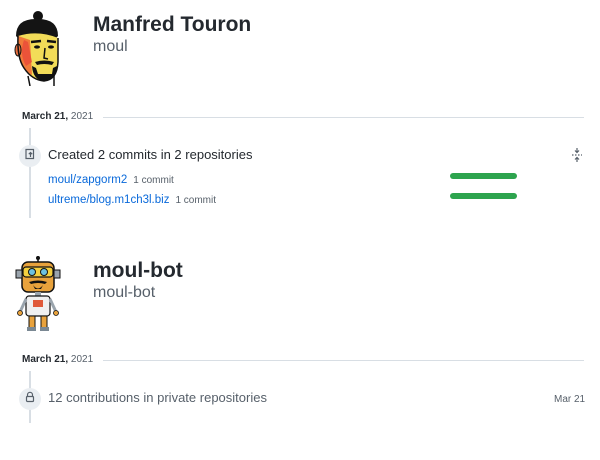 Image resolution: width=600 pixels, height=460 pixels. Describe the element at coordinates (138, 270) in the screenshot. I see `user-full-name: moul-bot` at that location.